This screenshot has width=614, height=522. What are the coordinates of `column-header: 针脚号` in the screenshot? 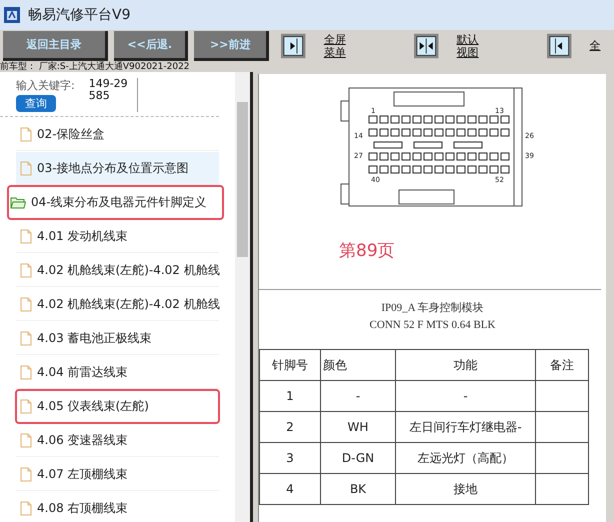 It's located at (290, 365).